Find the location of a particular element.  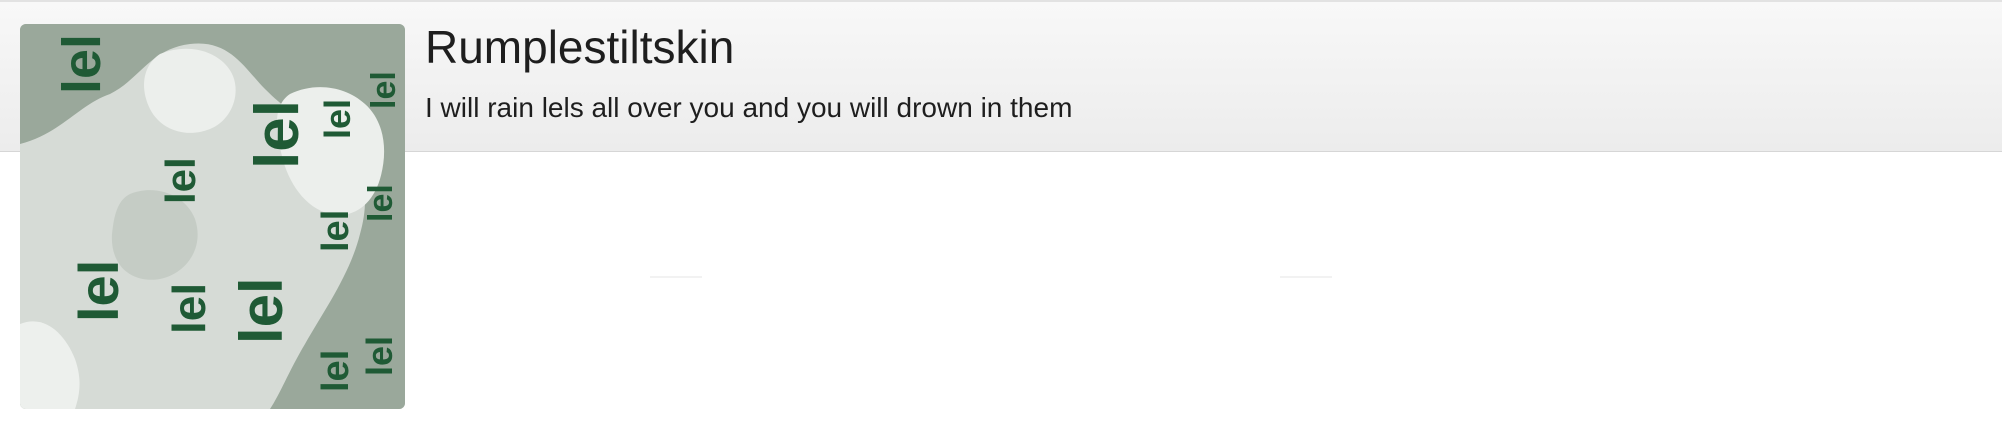

avatar-word-1: lel is located at coordinates (82, 64).